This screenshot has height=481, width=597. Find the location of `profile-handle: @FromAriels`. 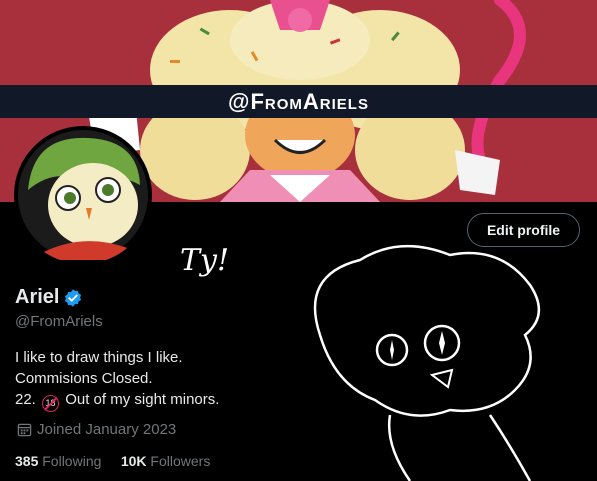

profile-handle: @FromAriels is located at coordinates (59, 321).